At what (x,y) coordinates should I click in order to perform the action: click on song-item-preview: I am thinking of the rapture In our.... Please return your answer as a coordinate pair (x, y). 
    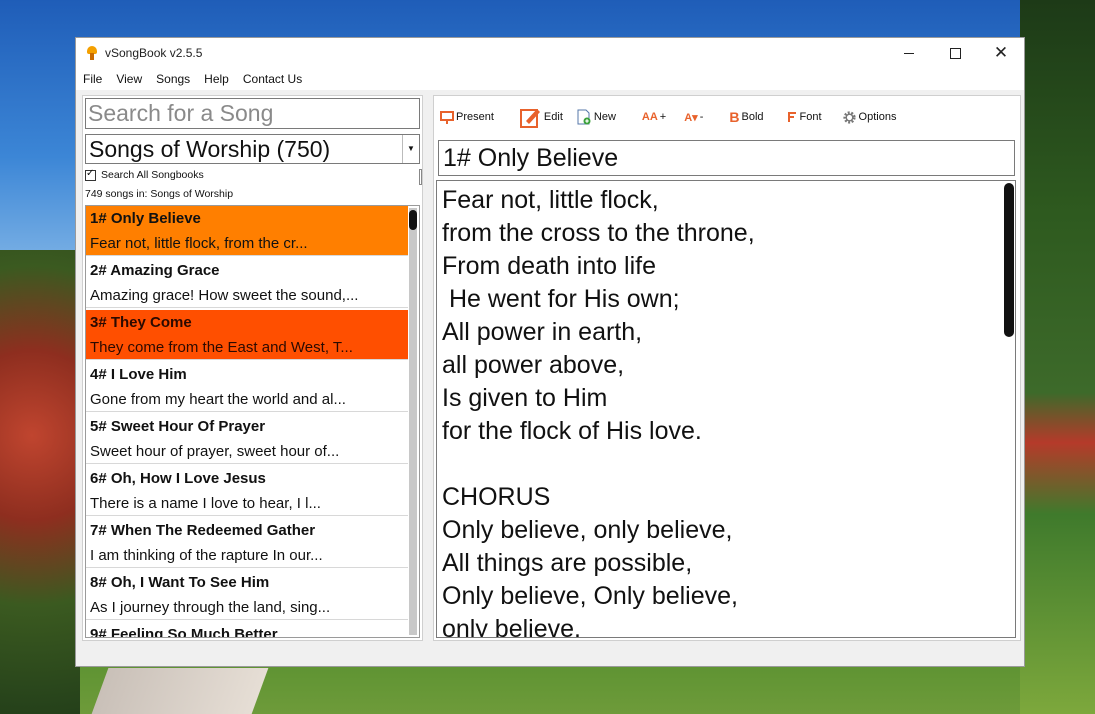
    Looking at the image, I should click on (206, 555).